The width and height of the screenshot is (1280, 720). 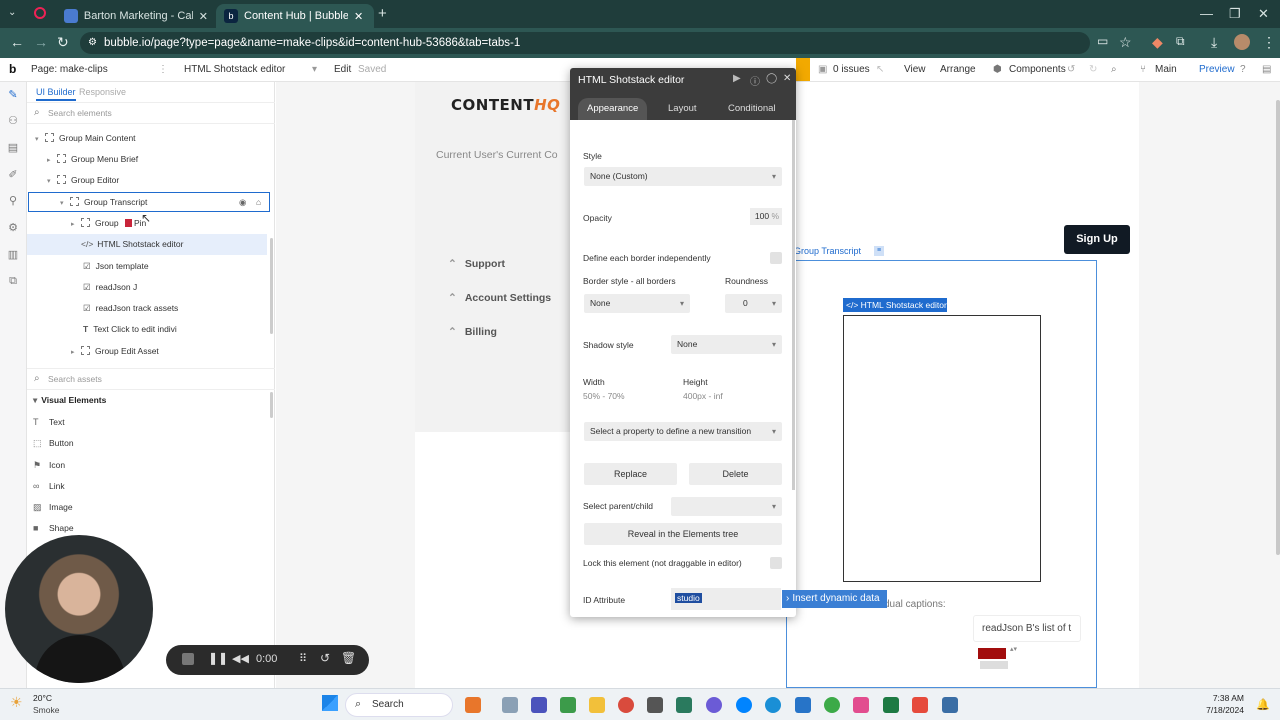 I want to click on arrange-menu: Arrange, so click(x=958, y=69).